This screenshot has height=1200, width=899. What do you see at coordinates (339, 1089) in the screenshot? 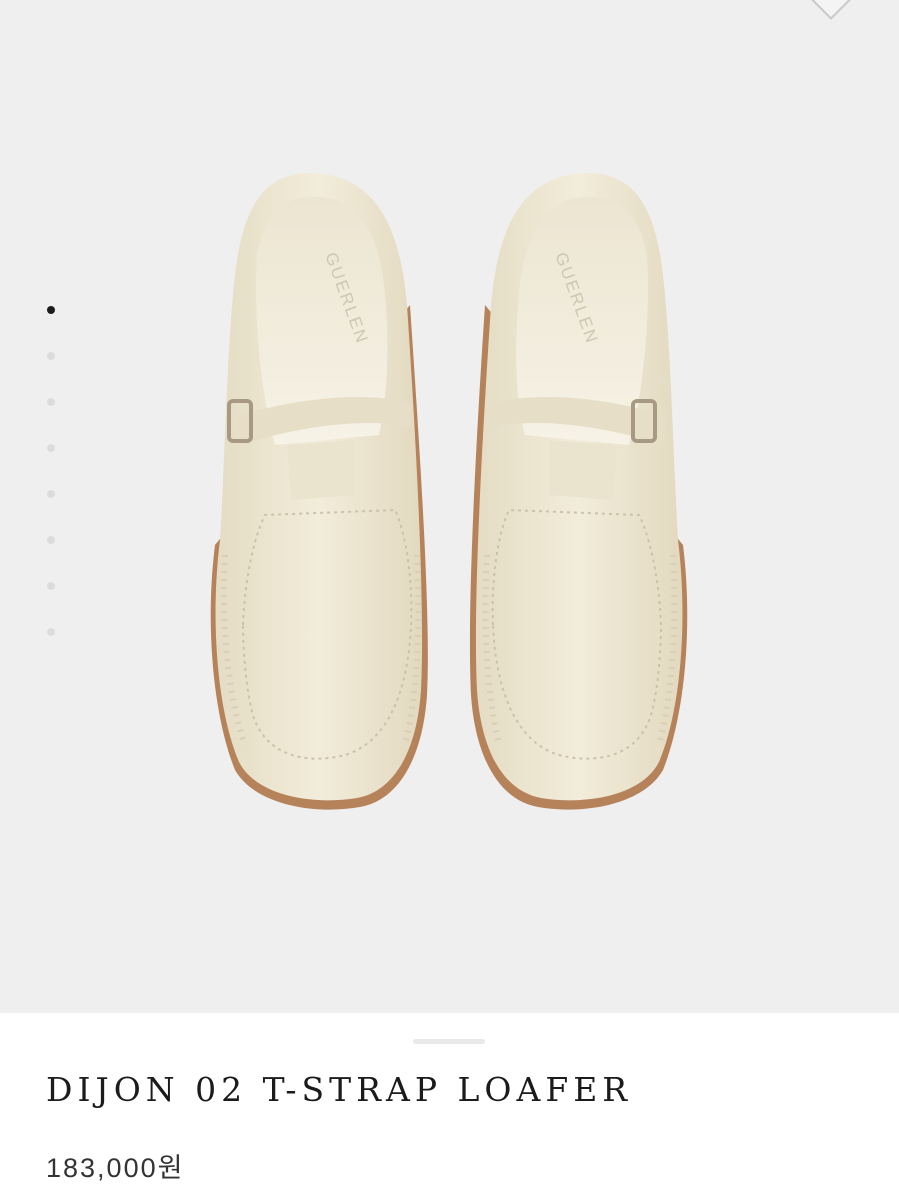
I see `product-title: DIJON 02 T-STRAP LOAFER` at bounding box center [339, 1089].